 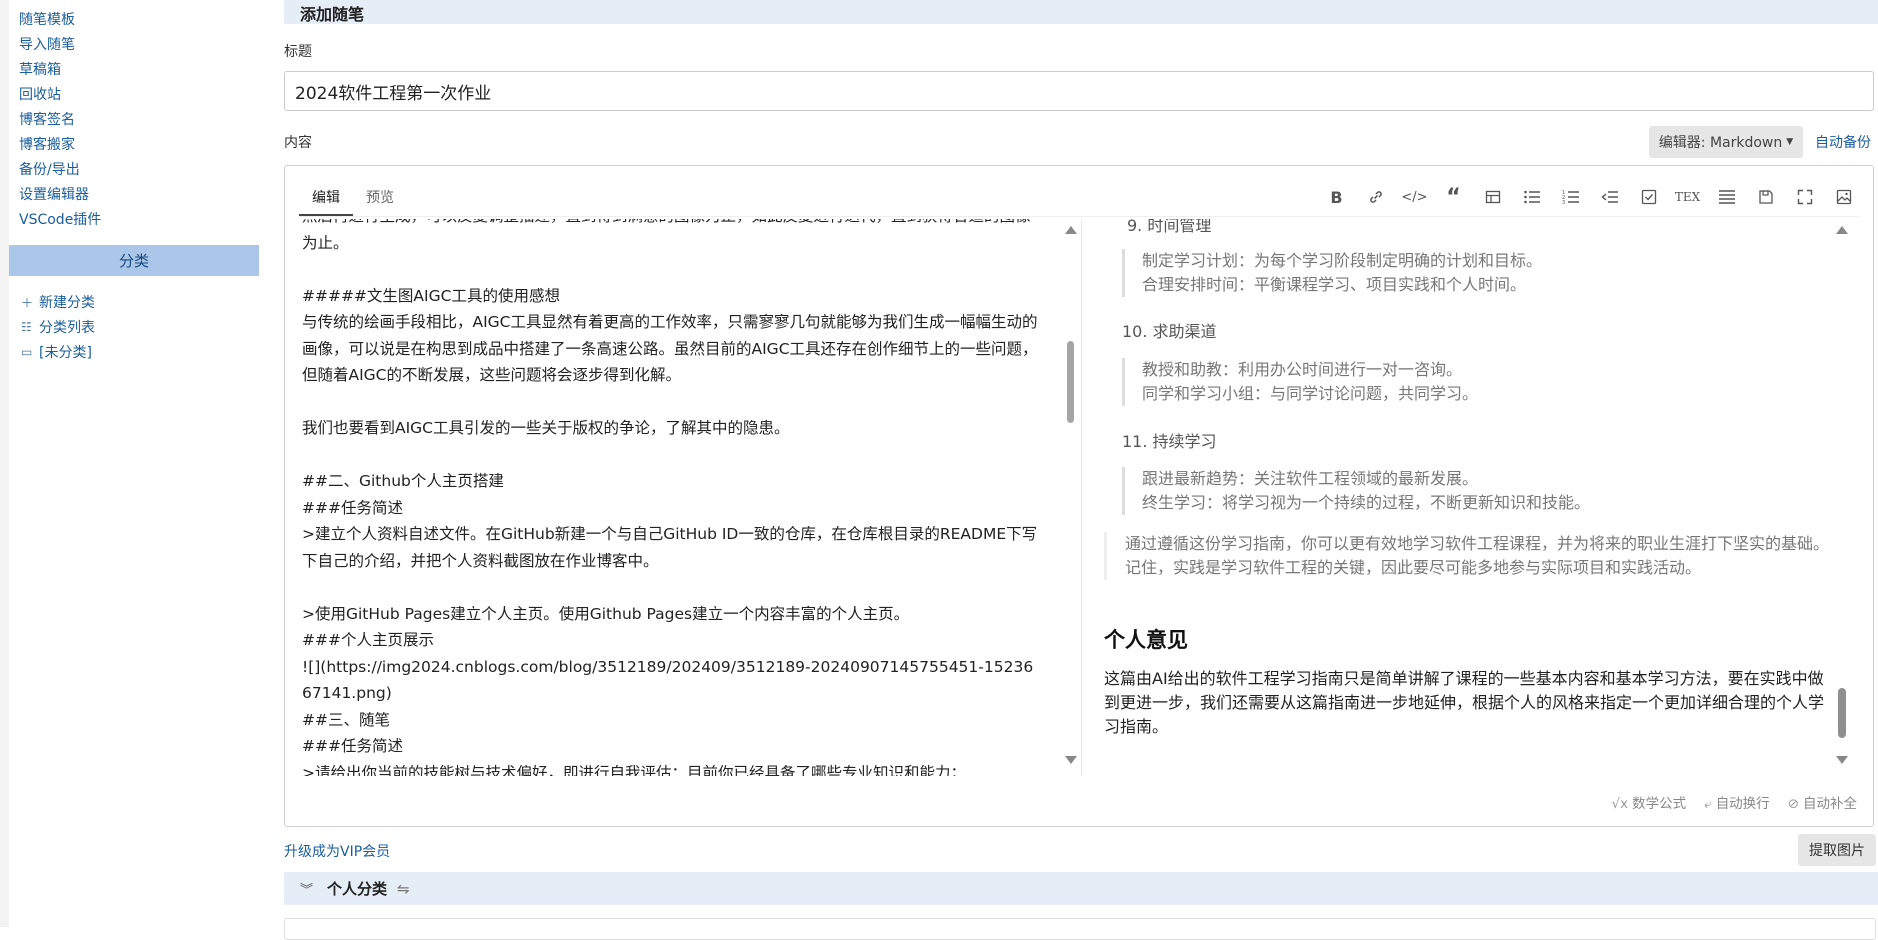 I want to click on personal-category-title: 个人分类, so click(x=357, y=889).